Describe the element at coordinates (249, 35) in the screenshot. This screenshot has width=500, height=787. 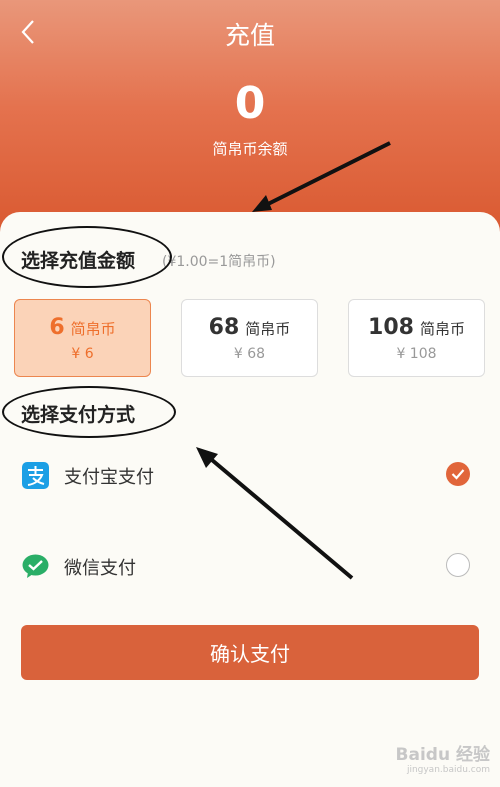
I see `page-title: 充值` at that location.